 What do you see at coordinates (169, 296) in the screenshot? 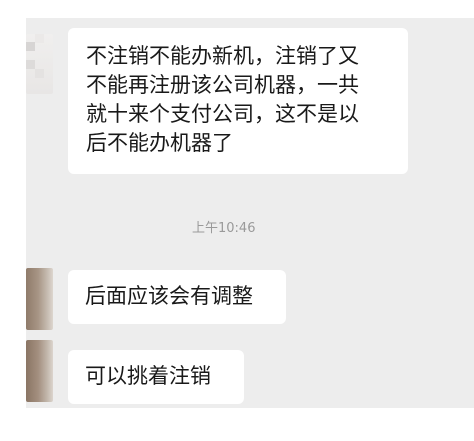
I see `message-text: 后面应该会有调整` at bounding box center [169, 296].